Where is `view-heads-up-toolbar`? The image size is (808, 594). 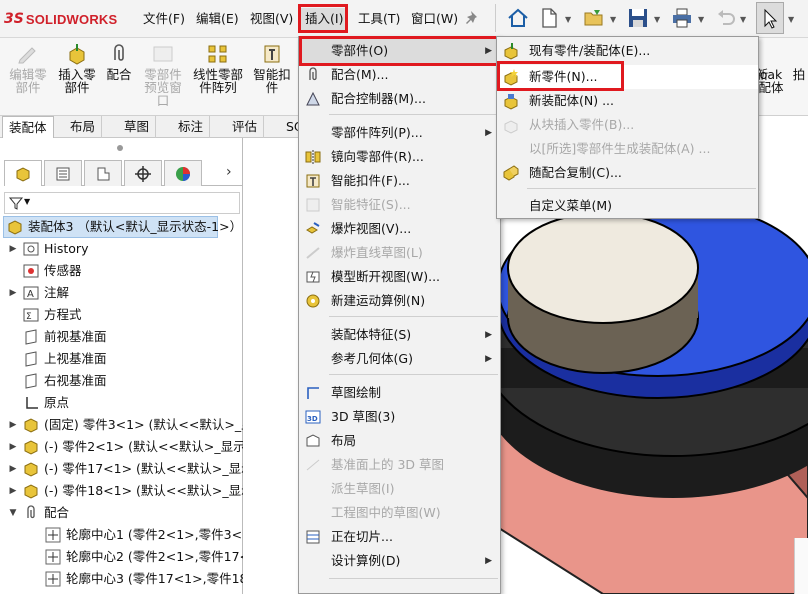
view-heads-up-toolbar is located at coordinates (779, 142).